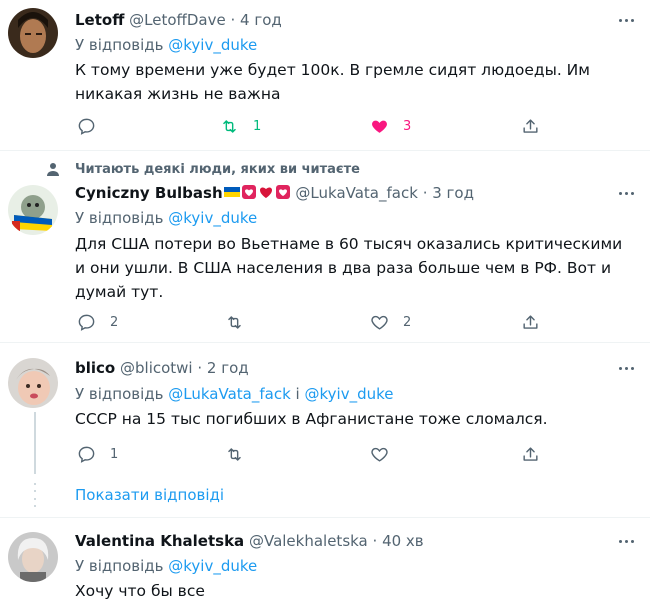 The width and height of the screenshot is (664, 615). Describe the element at coordinates (315, 126) in the screenshot. I see `tweet-actions: 1 3` at that location.